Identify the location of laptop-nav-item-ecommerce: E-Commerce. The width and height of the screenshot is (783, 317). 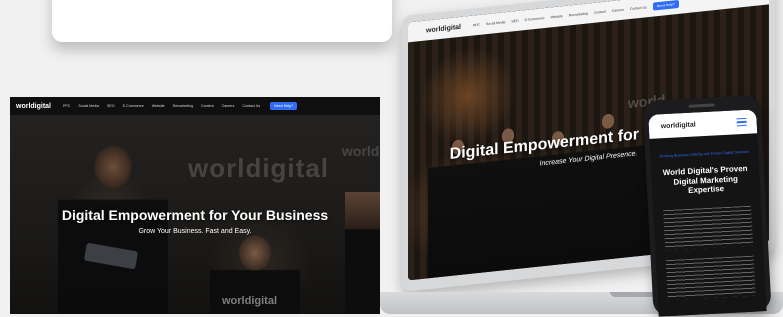
(535, 19).